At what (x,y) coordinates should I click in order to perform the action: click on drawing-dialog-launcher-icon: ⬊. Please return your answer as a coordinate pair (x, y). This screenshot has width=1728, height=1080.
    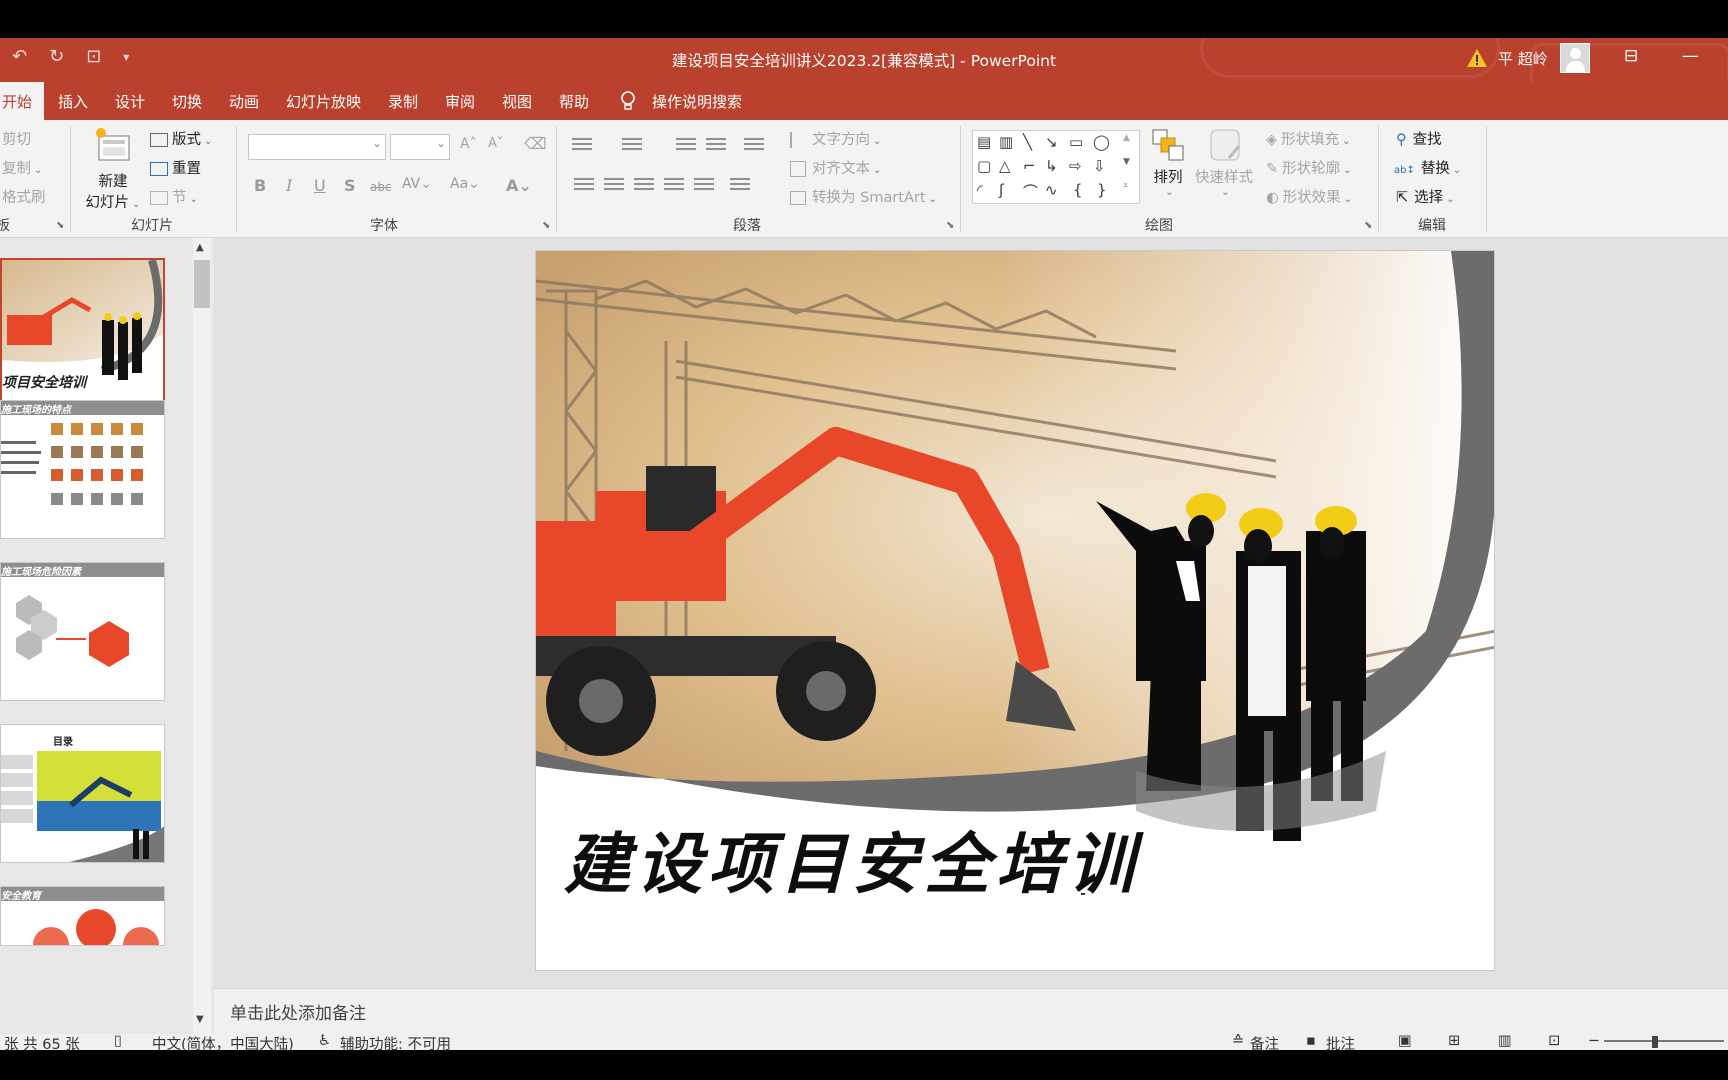
    Looking at the image, I should click on (1368, 225).